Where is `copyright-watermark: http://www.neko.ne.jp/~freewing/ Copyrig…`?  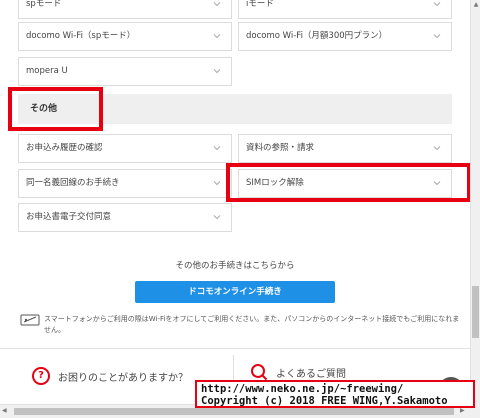
copyright-watermark: http://www.neko.ne.jp/~freewing/ Copyrig… is located at coordinates (335, 394).